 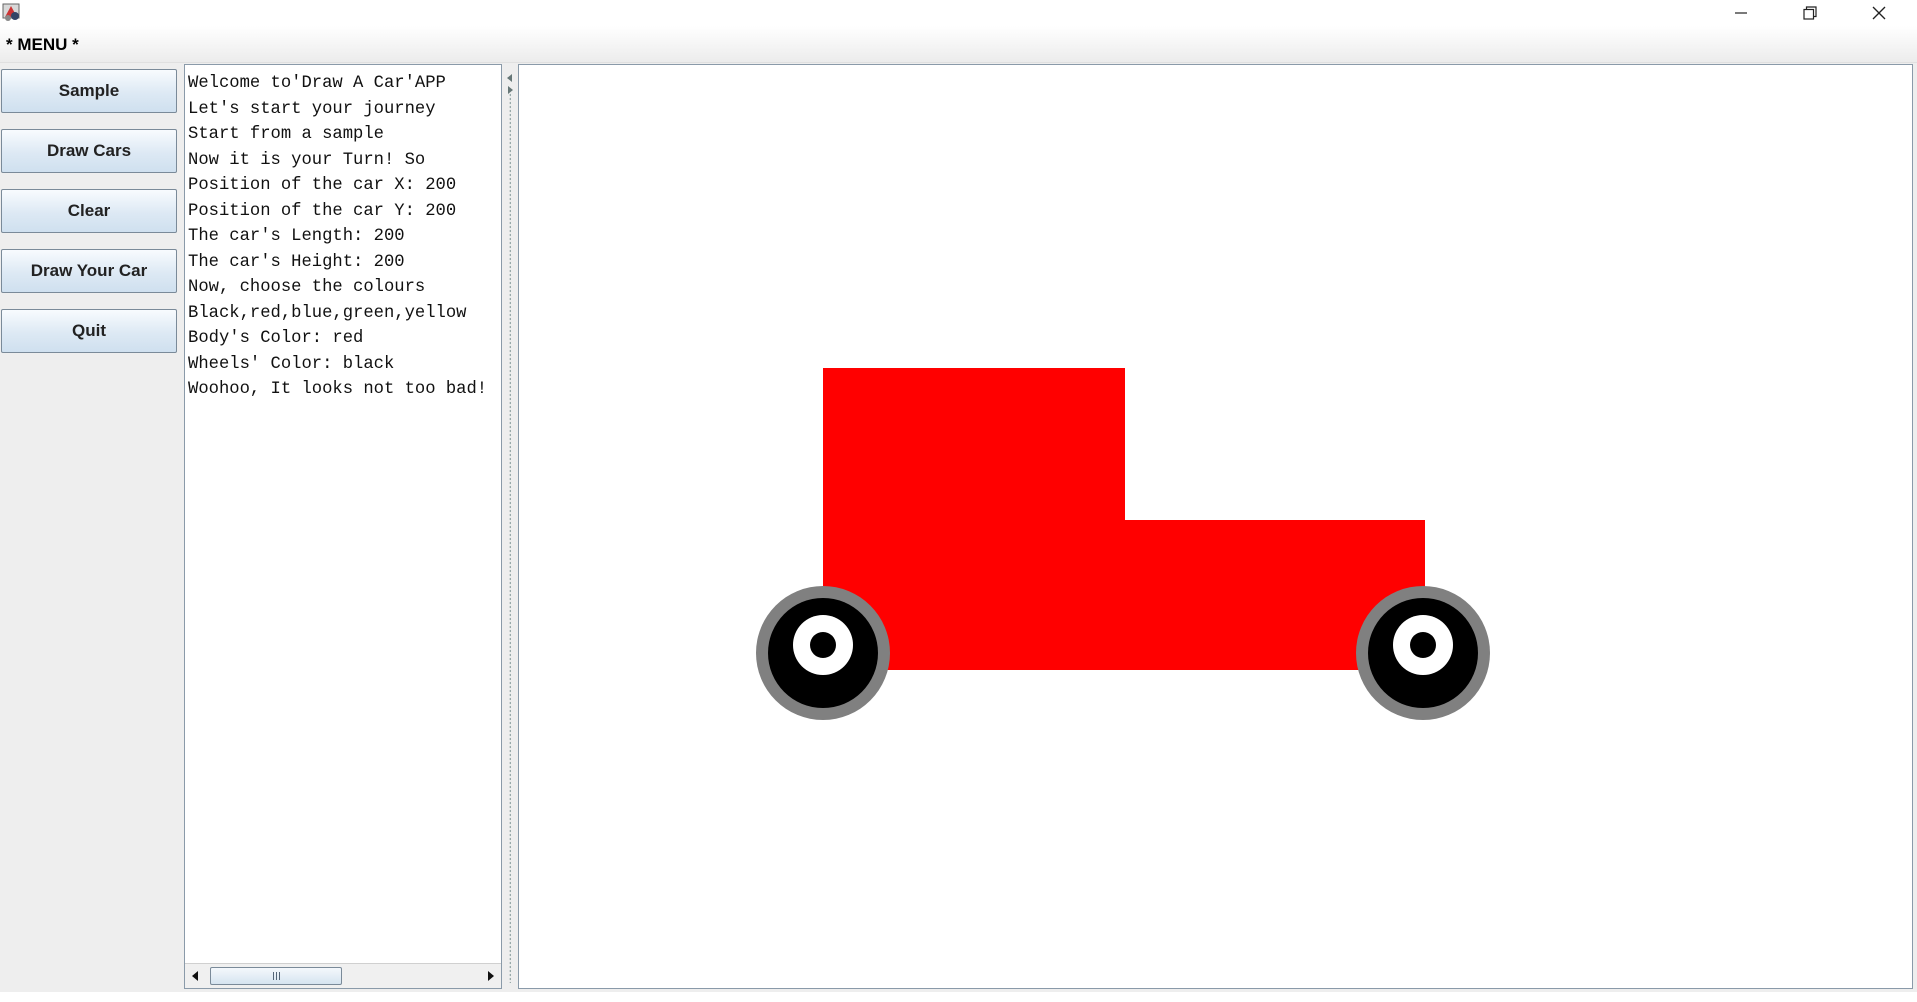 I want to click on horizontal-scrollbar, so click(x=343, y=975).